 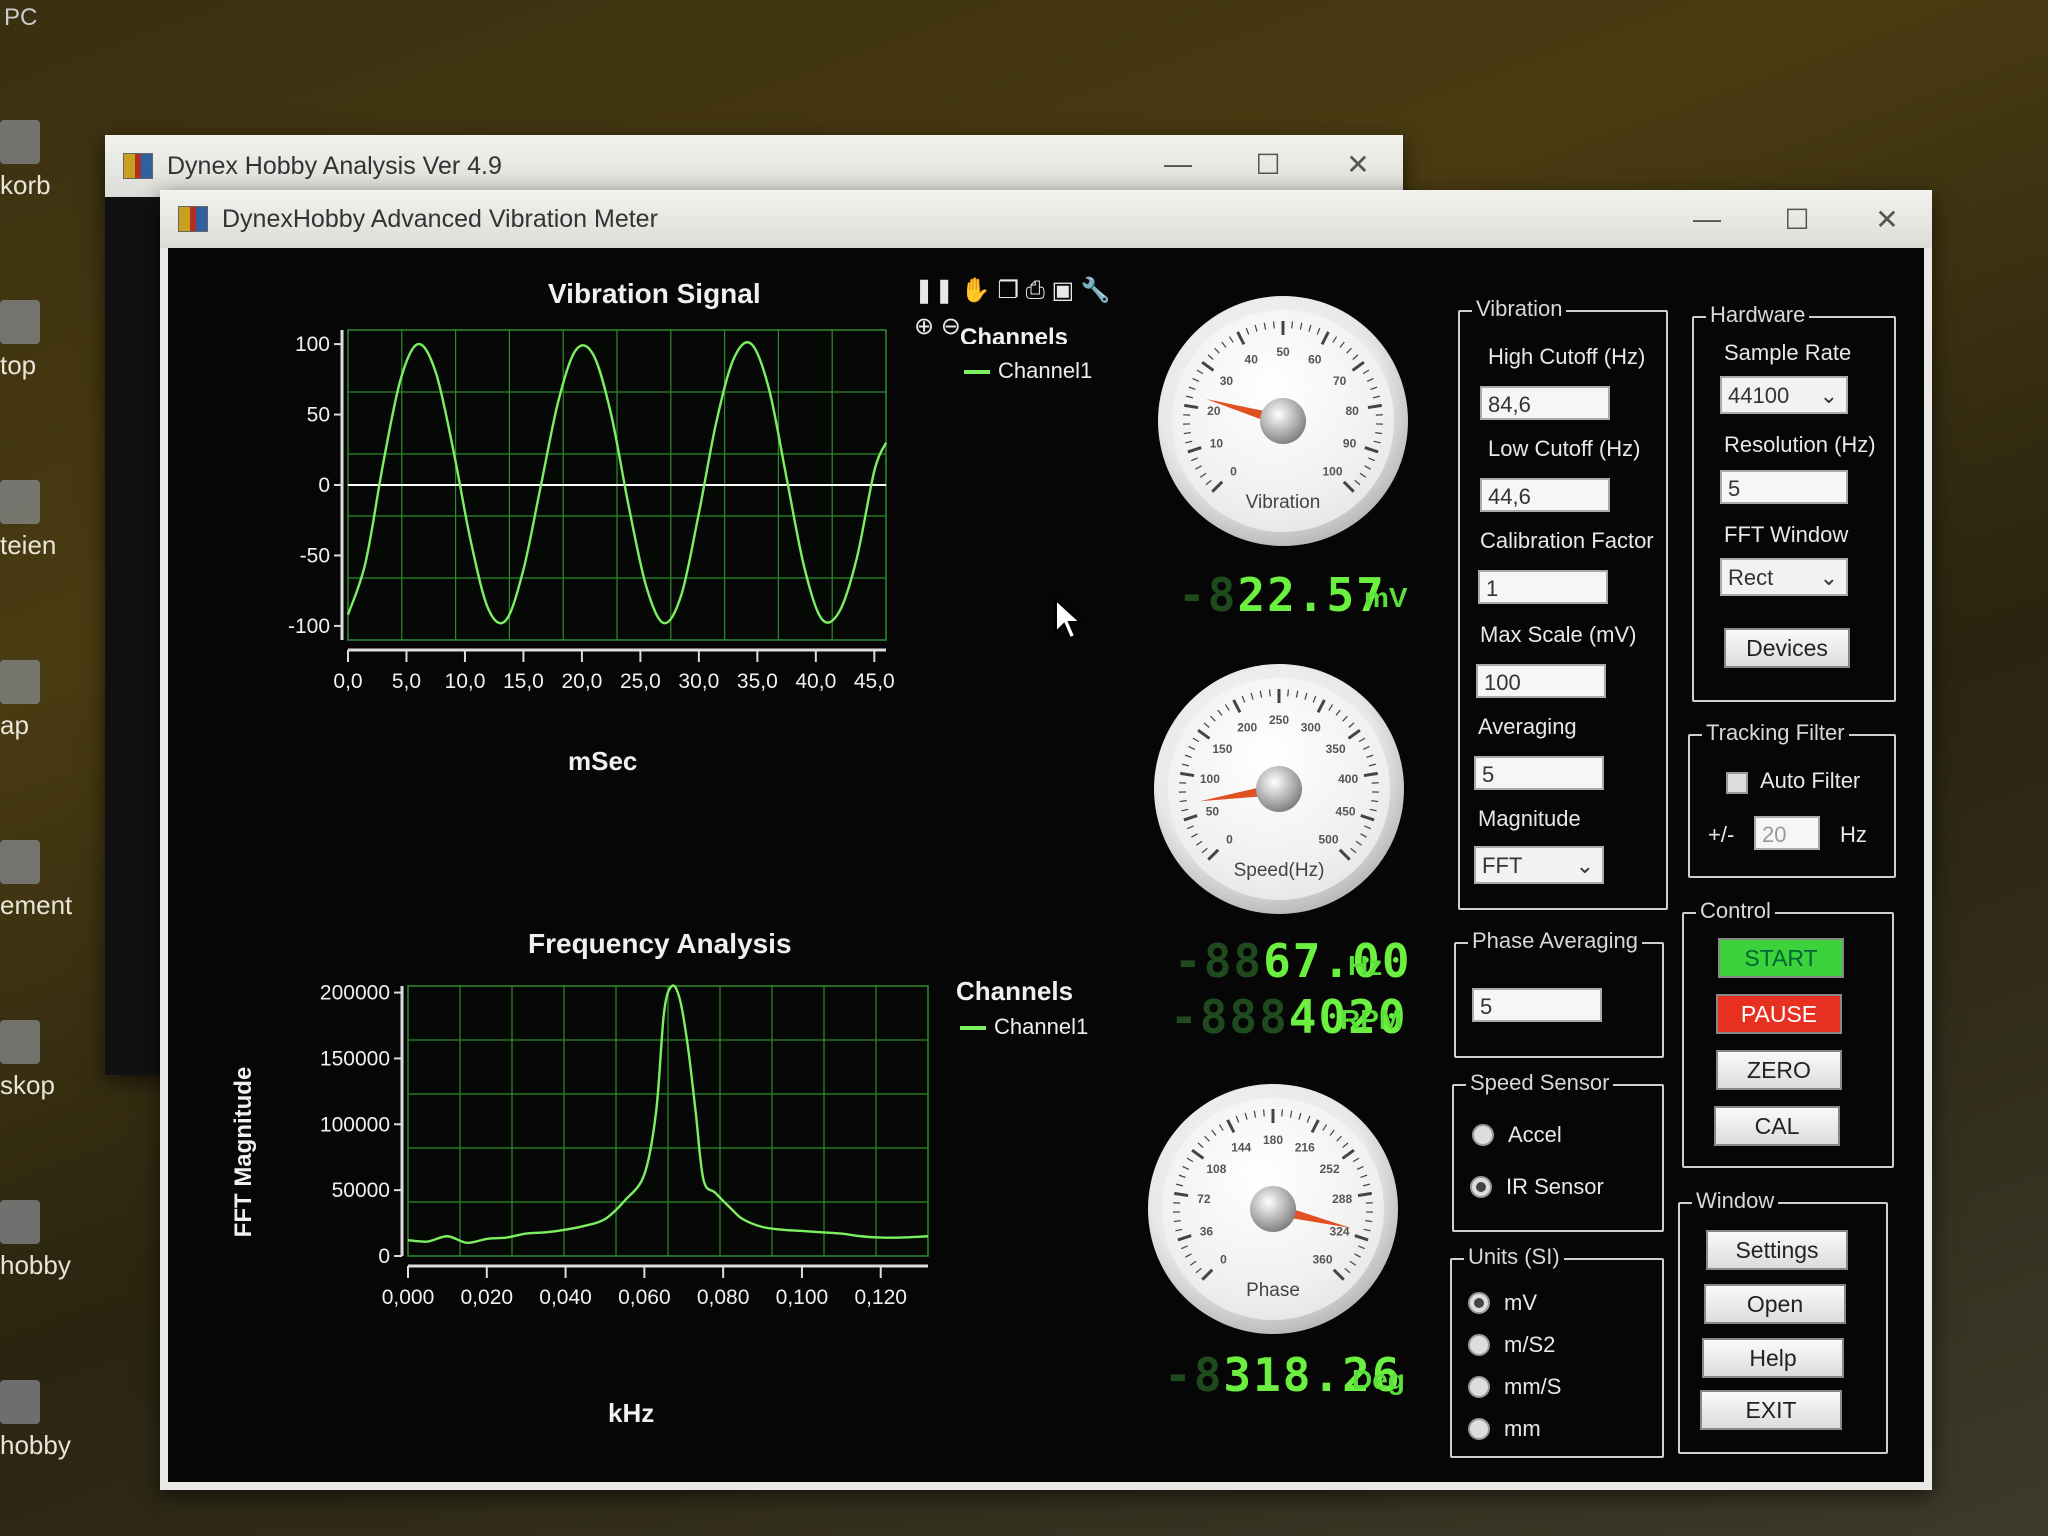 I want to click on pan-icon: ✋, so click(x=976, y=290).